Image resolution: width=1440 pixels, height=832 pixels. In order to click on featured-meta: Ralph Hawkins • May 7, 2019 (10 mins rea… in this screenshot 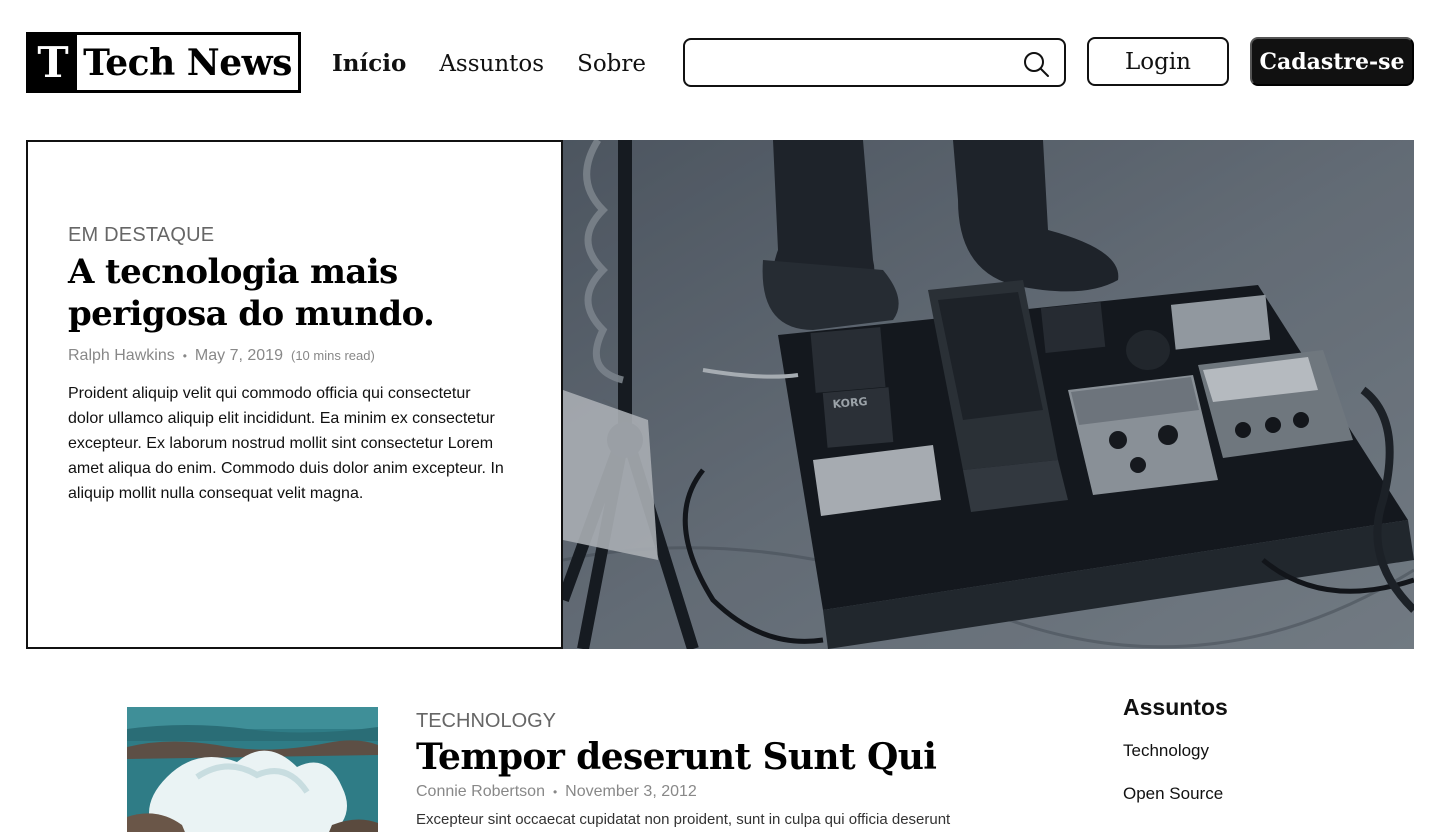, I will do `click(288, 356)`.